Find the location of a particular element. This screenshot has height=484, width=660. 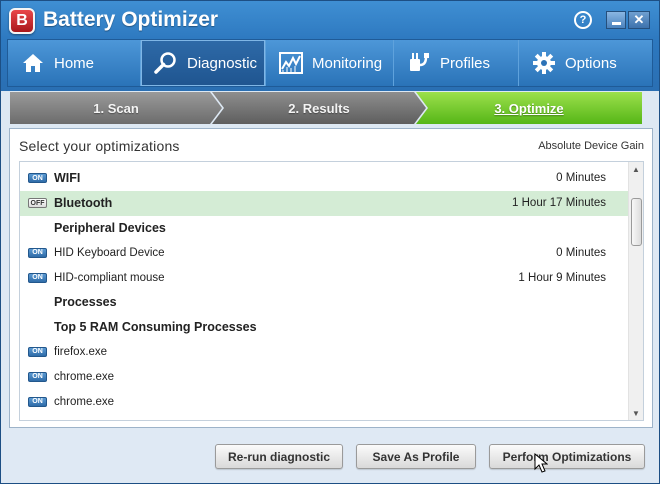

home-icon is located at coordinates (33, 63).